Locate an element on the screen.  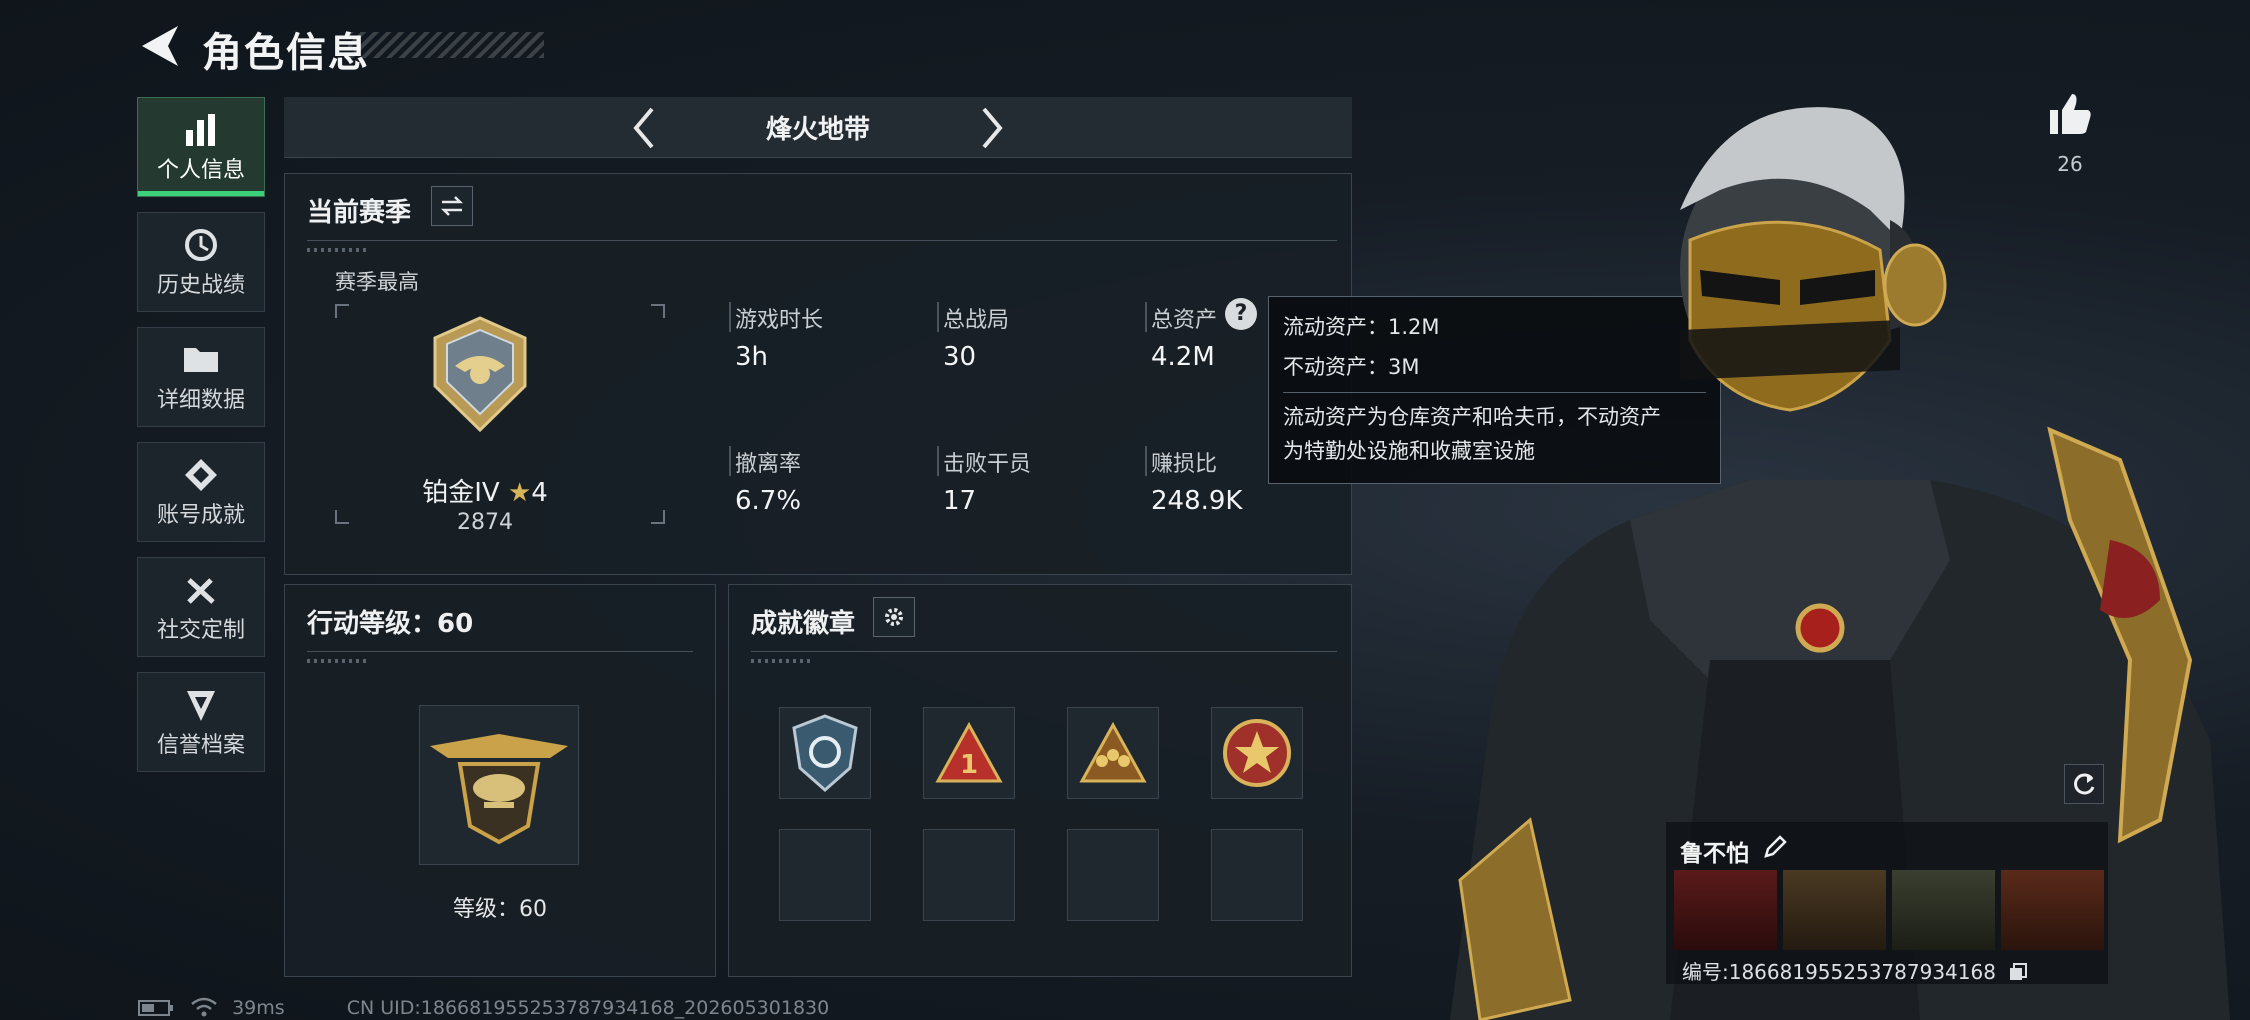
badges-title: 成就徽章 is located at coordinates (803, 624).